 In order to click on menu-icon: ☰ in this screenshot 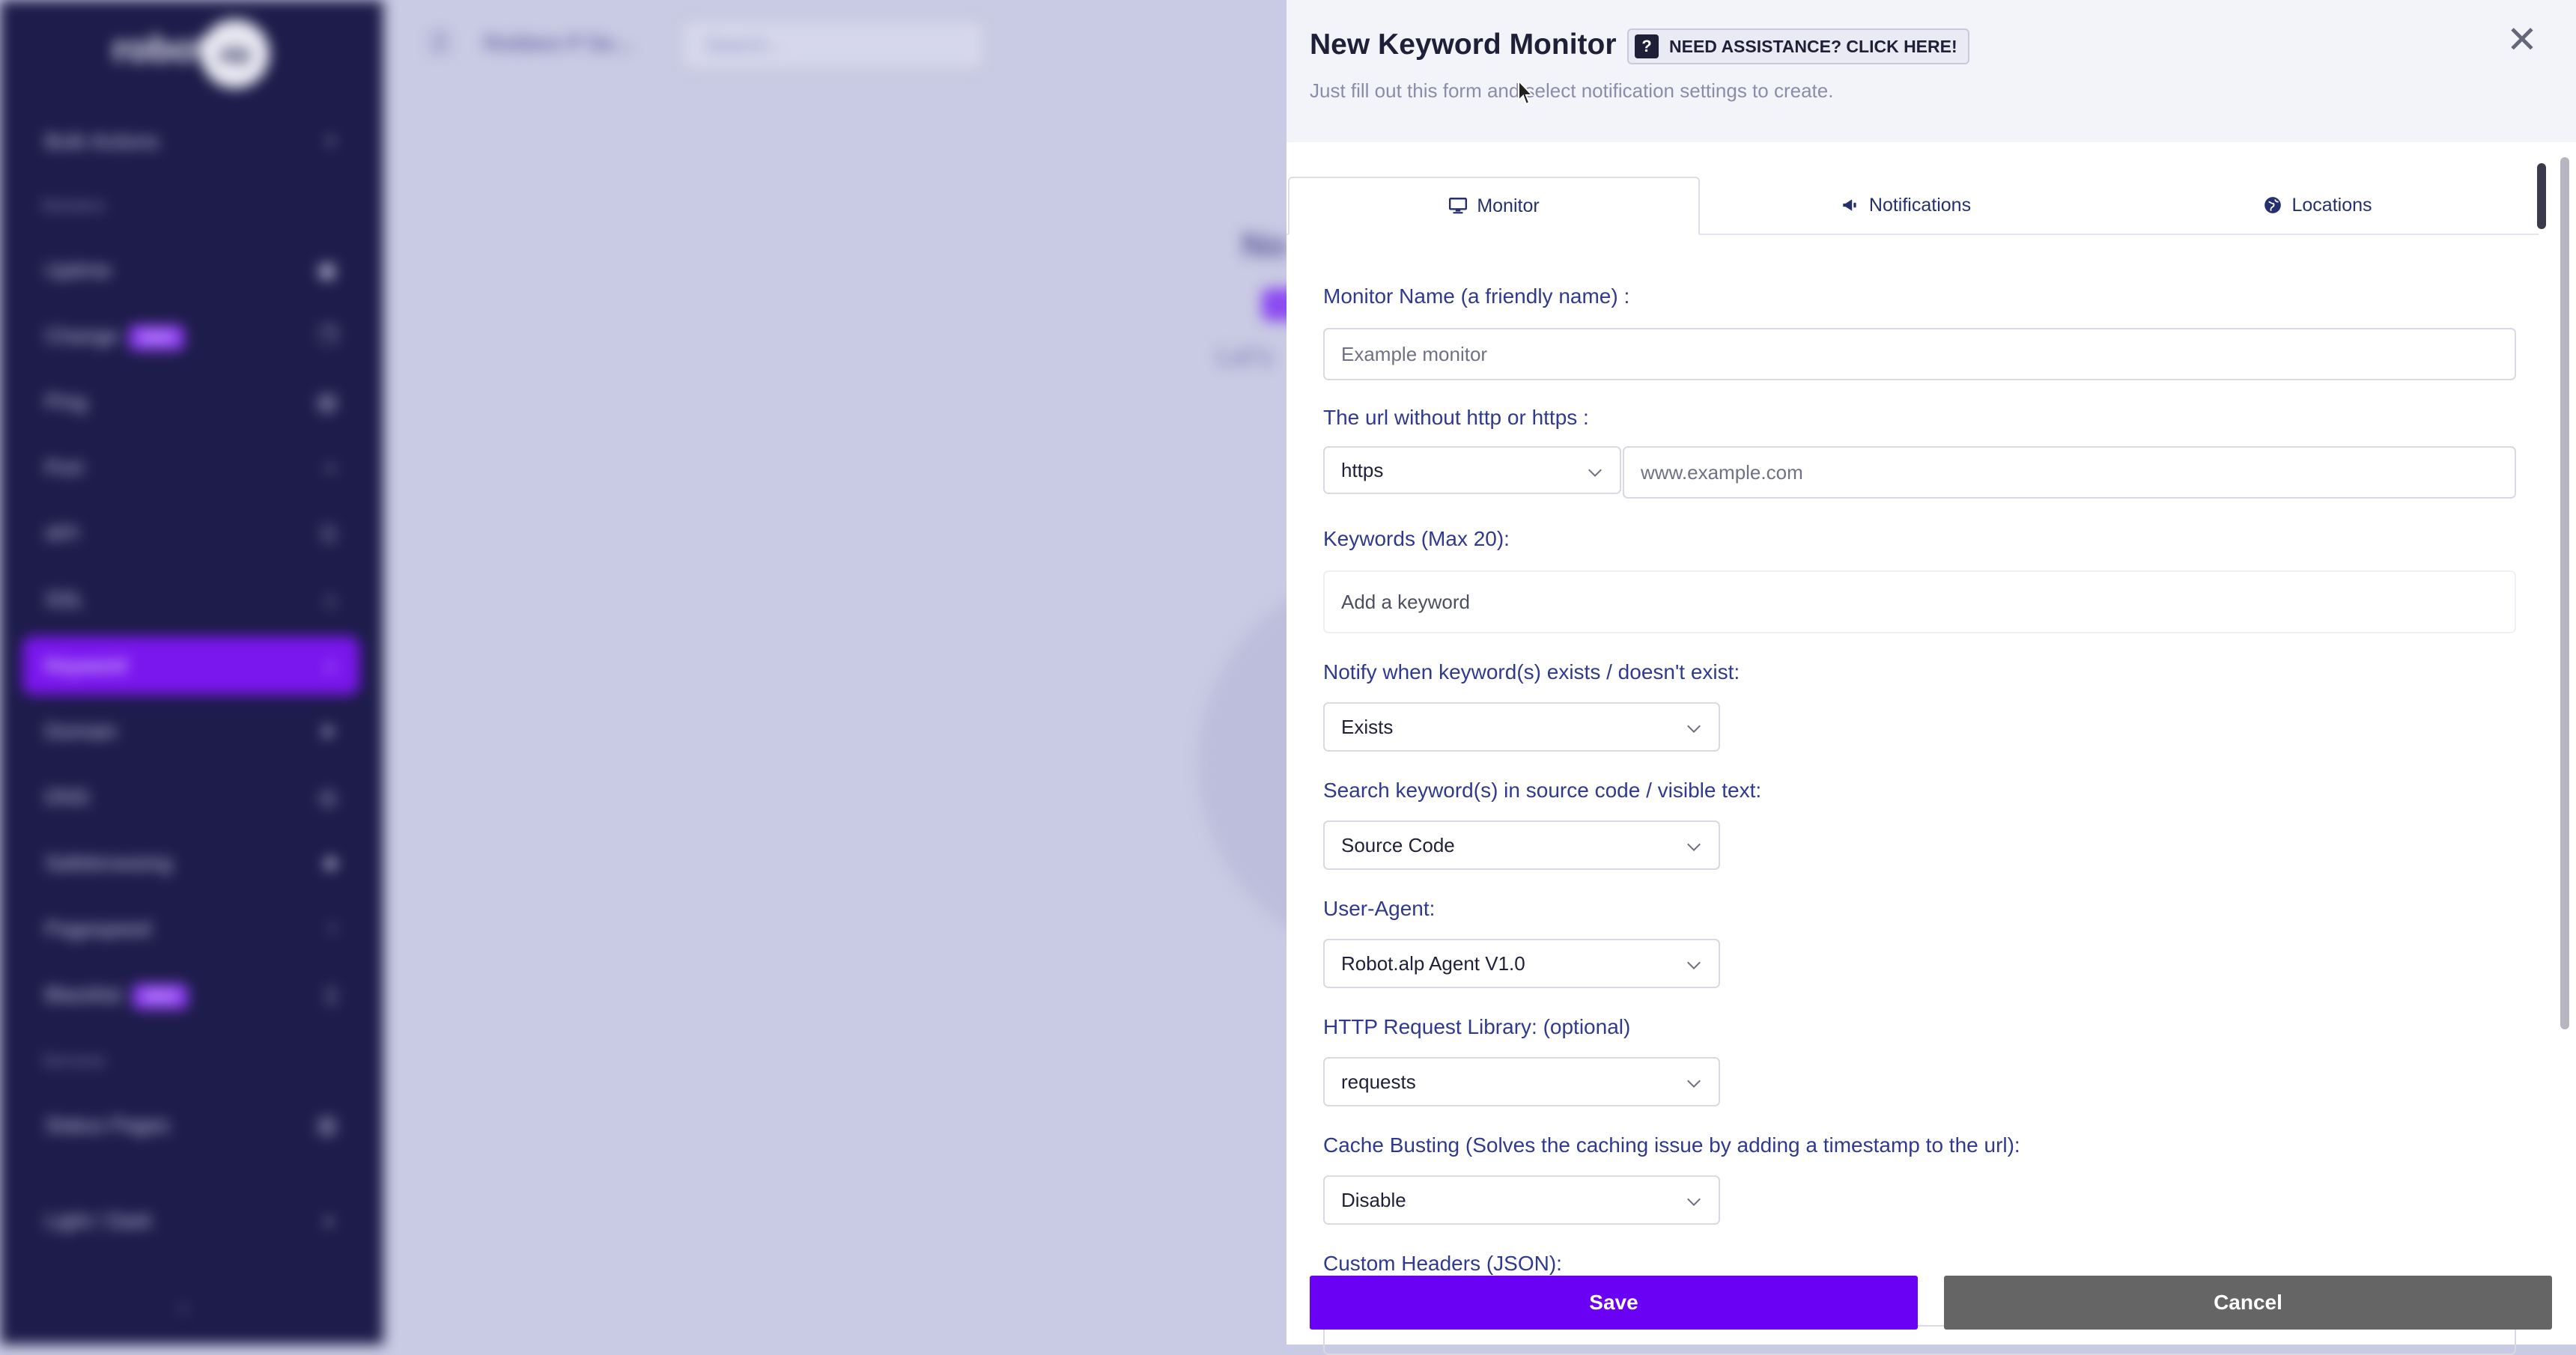, I will do `click(439, 43)`.